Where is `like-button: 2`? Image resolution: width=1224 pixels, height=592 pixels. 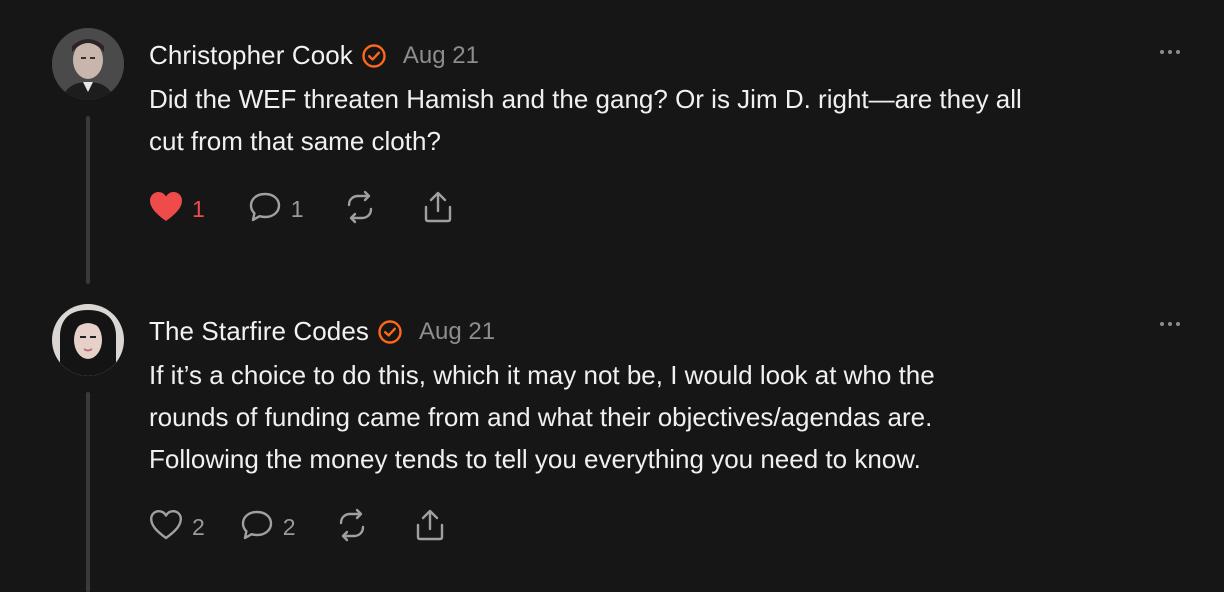 like-button: 2 is located at coordinates (176, 527).